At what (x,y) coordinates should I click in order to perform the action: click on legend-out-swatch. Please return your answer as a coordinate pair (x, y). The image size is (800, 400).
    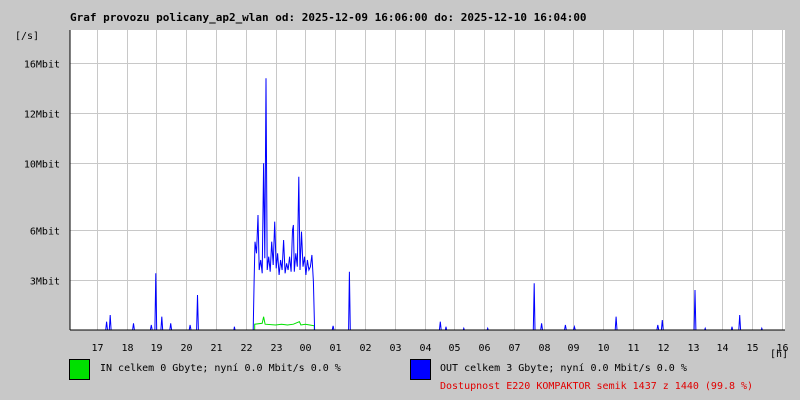
    Looking at the image, I should click on (420, 369).